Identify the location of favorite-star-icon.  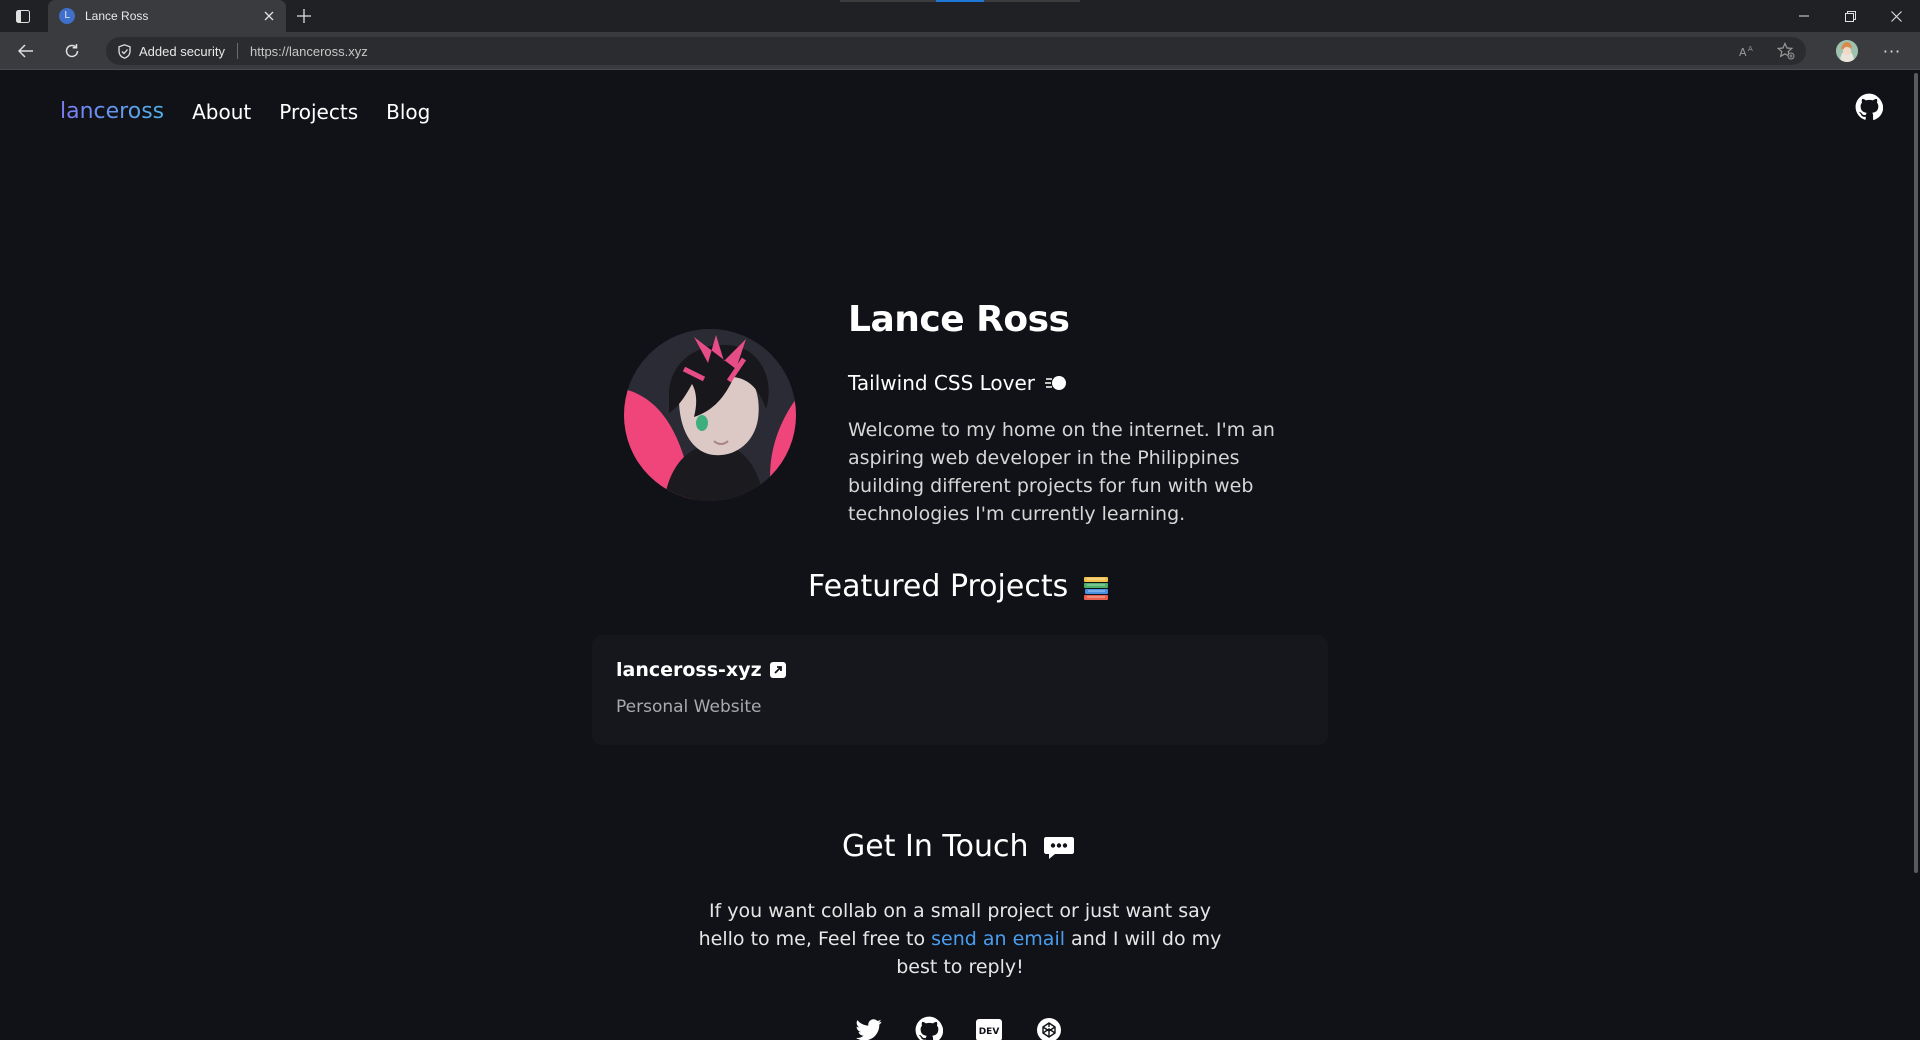
(1786, 51).